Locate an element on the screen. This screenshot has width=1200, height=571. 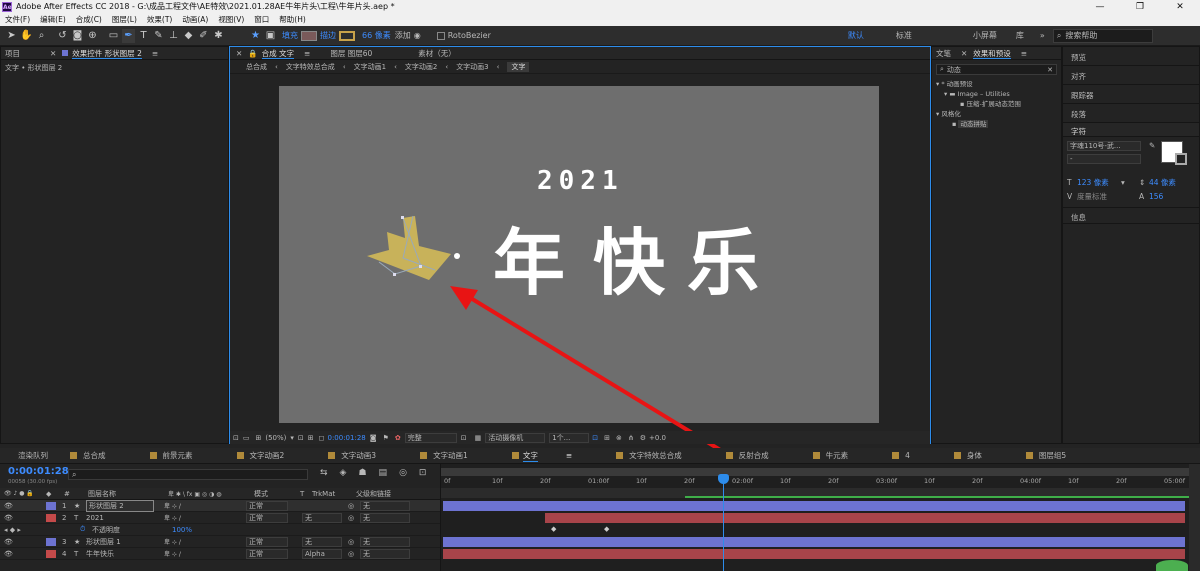
fill-swatch is located at coordinates (309, 35).